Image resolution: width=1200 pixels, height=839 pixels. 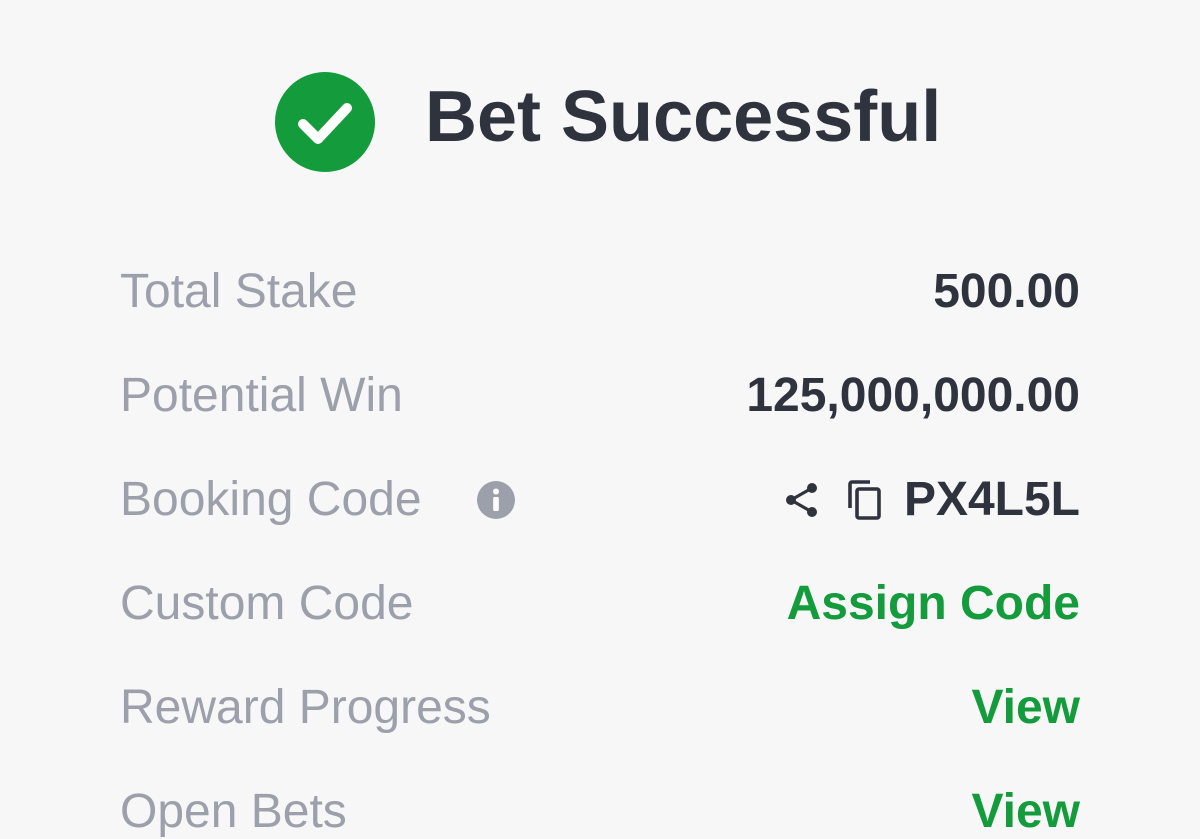 What do you see at coordinates (261, 395) in the screenshot?
I see `potential-win-label: Potential Win` at bounding box center [261, 395].